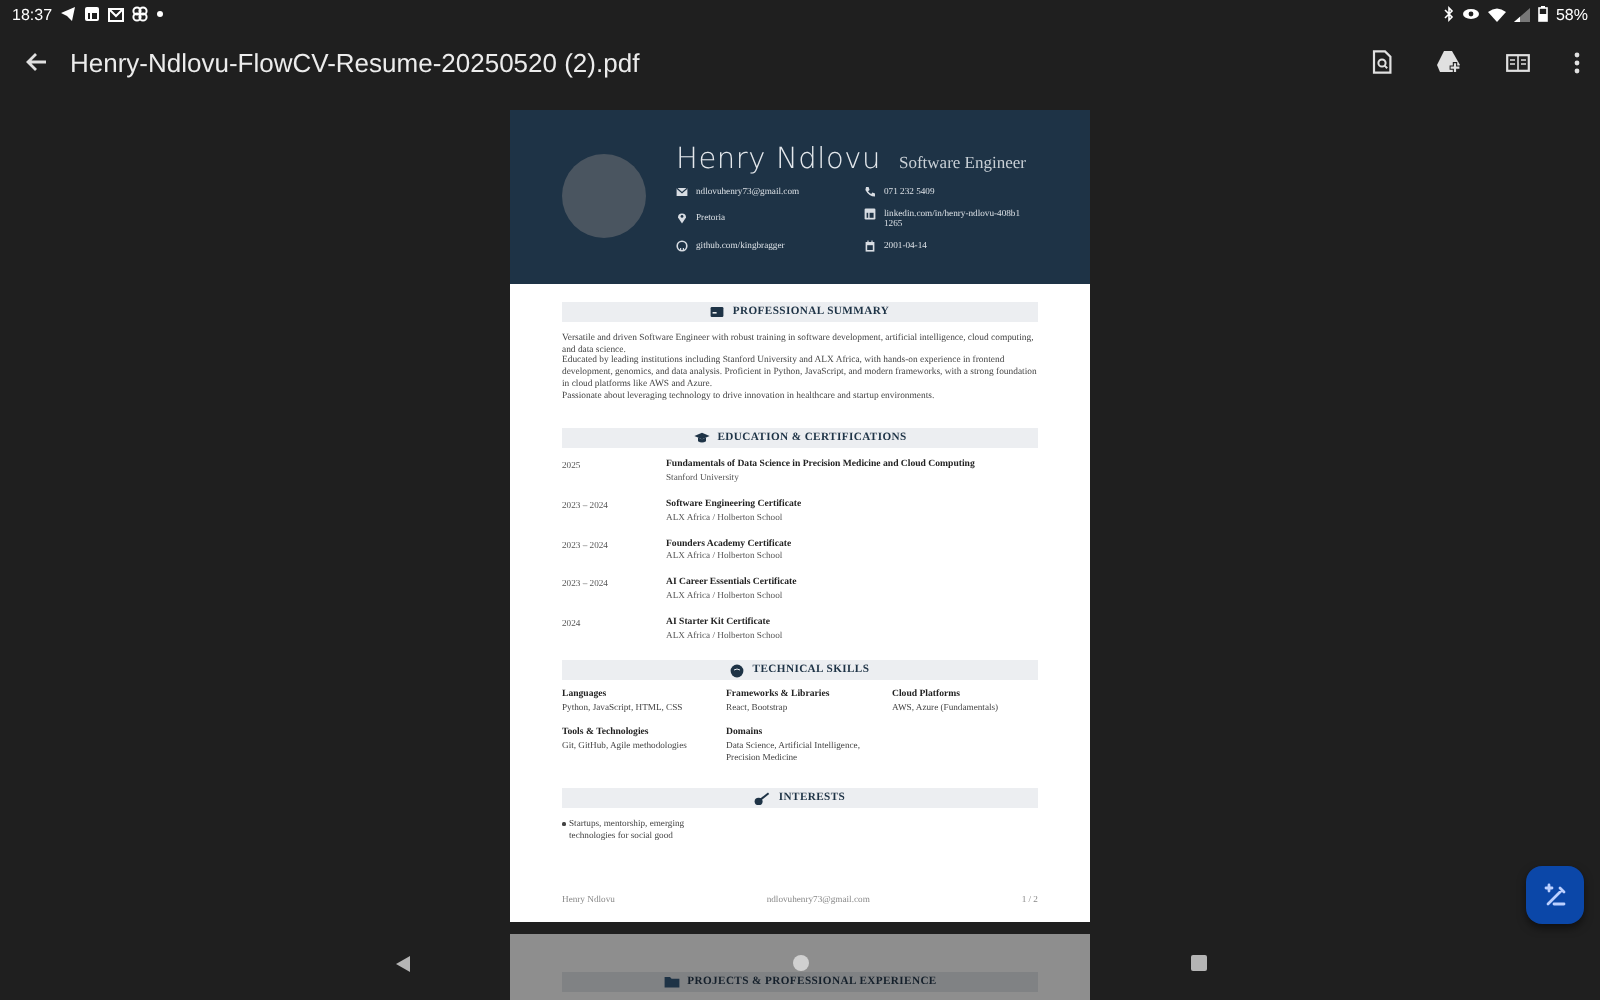 The image size is (1600, 1000). Describe the element at coordinates (604, 196) in the screenshot. I see `photo-placeholder` at that location.